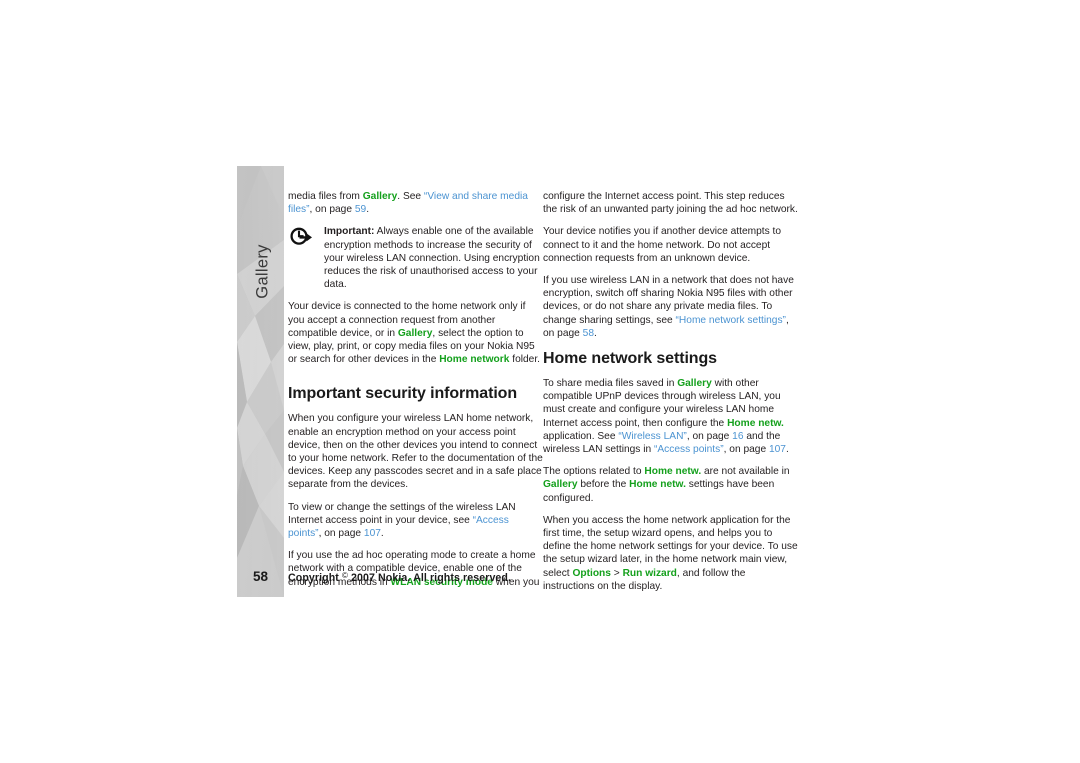  Describe the element at coordinates (260, 576) in the screenshot. I see `page-number: 58` at that location.